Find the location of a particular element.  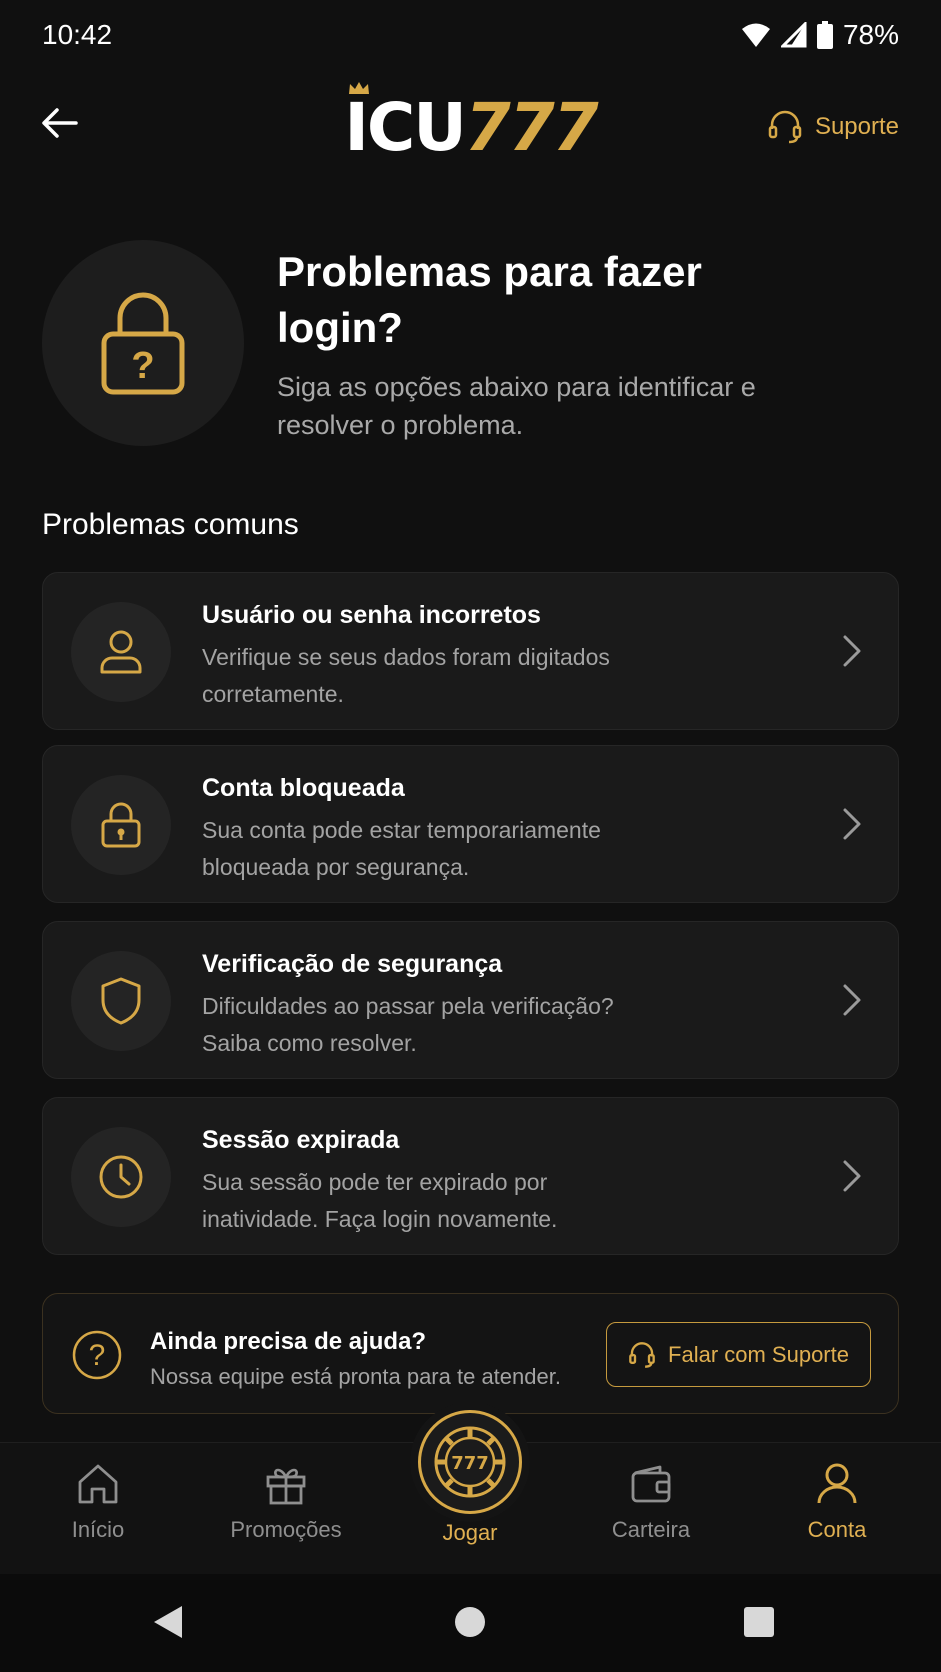

status-time: 10:42 is located at coordinates (77, 34).